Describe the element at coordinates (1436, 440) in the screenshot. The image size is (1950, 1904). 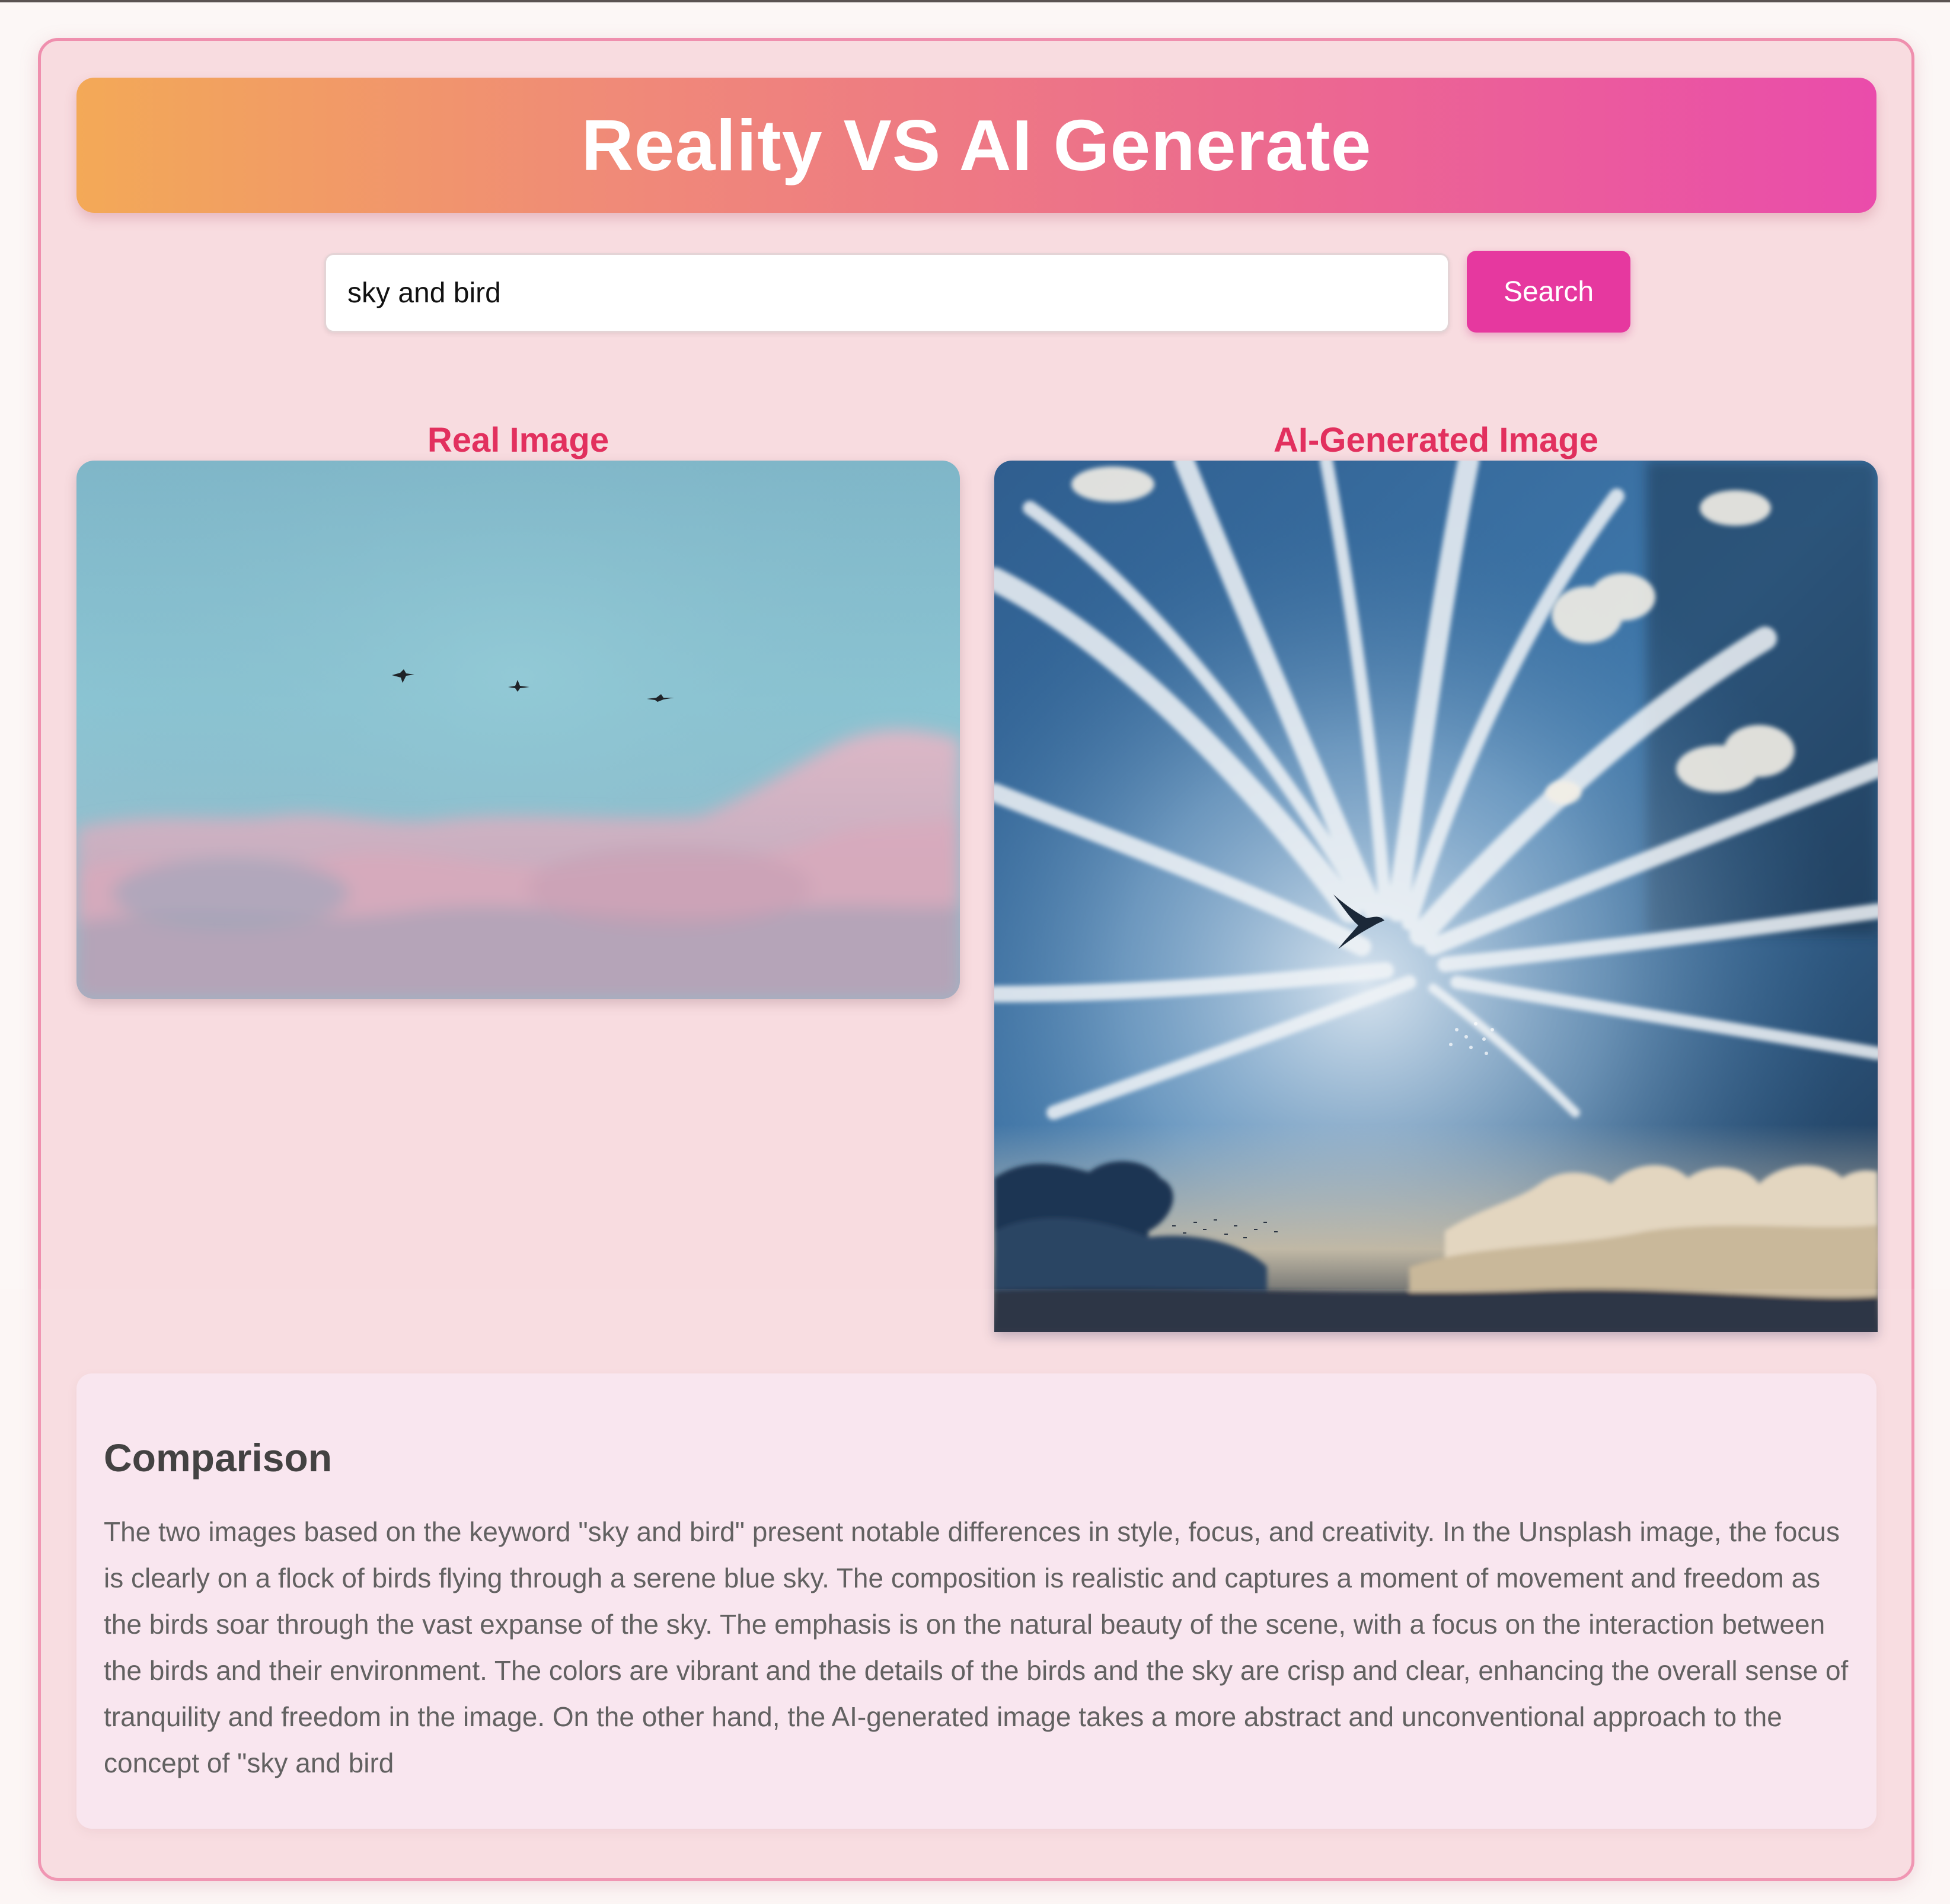
I see `ai-image-title: AI-Generated Image` at that location.